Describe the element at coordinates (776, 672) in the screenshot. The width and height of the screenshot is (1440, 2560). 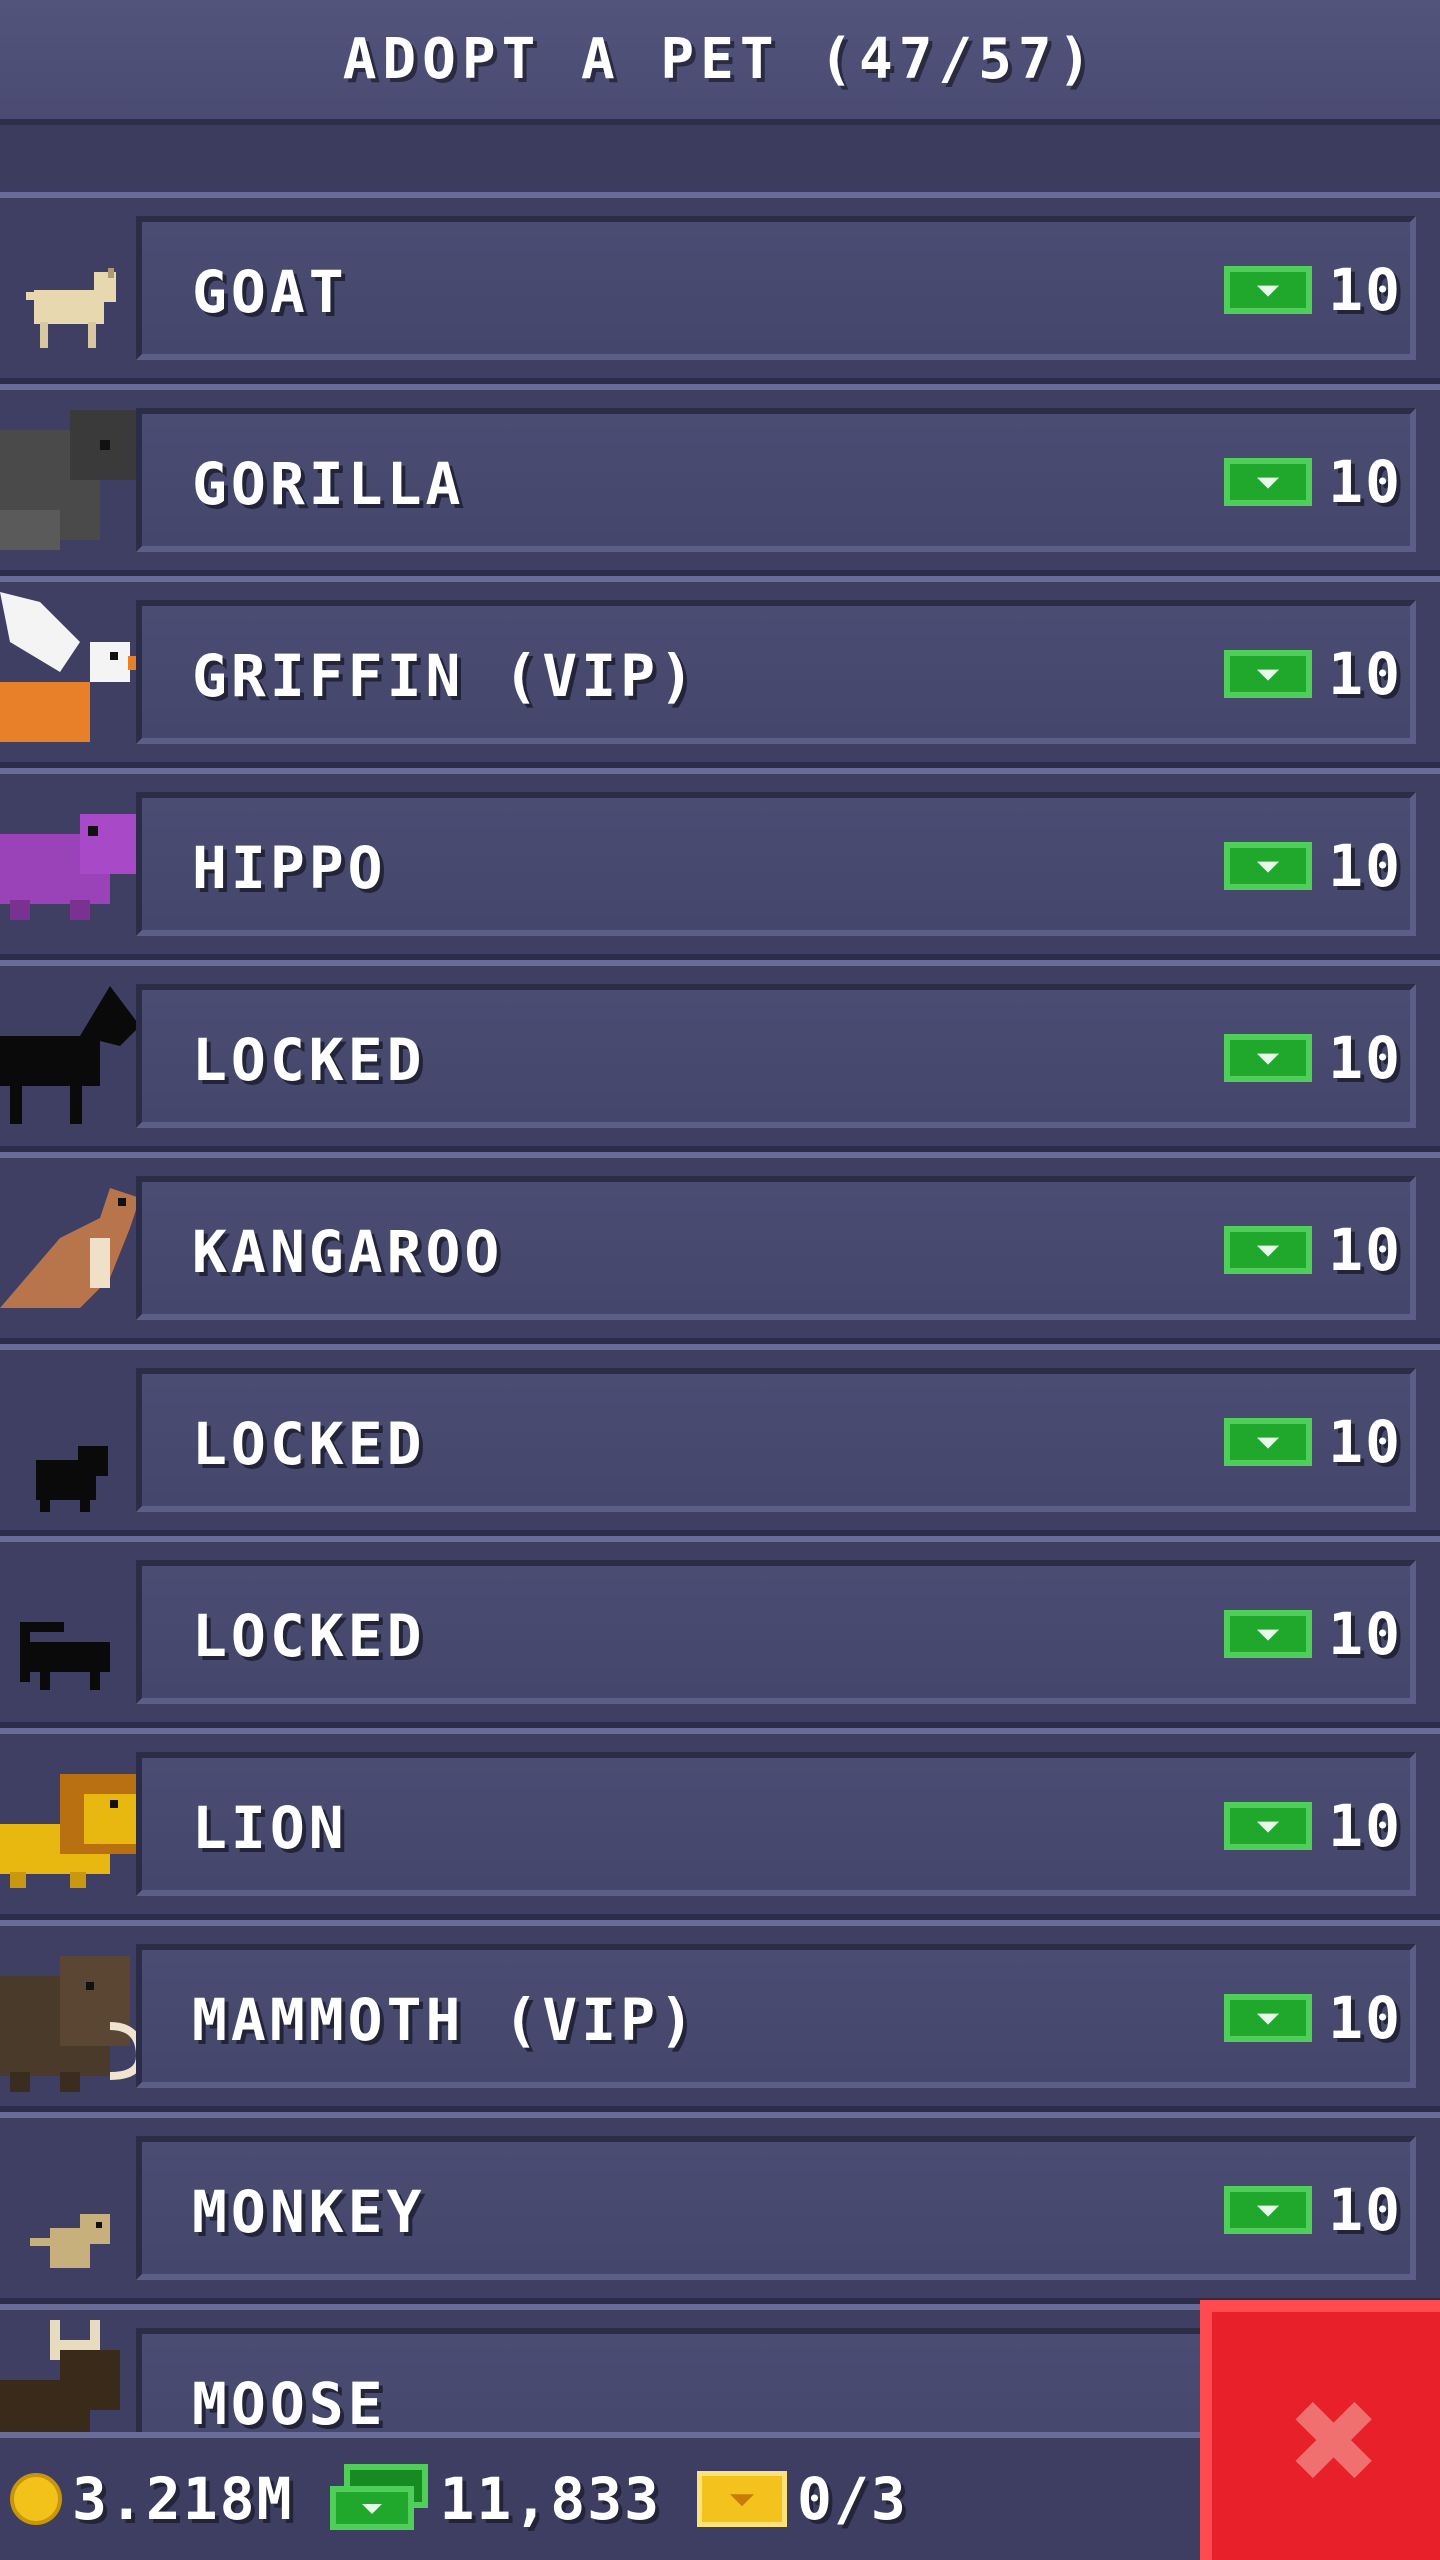
I see `pet-panel: GRIFFIN (VIP) 10` at that location.